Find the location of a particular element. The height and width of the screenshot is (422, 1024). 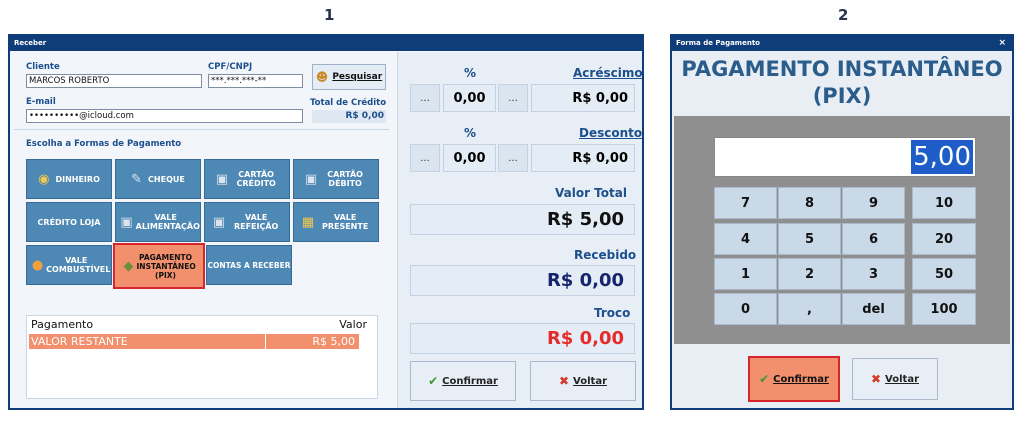

troco-value: R$ 0,00 is located at coordinates (522, 338).